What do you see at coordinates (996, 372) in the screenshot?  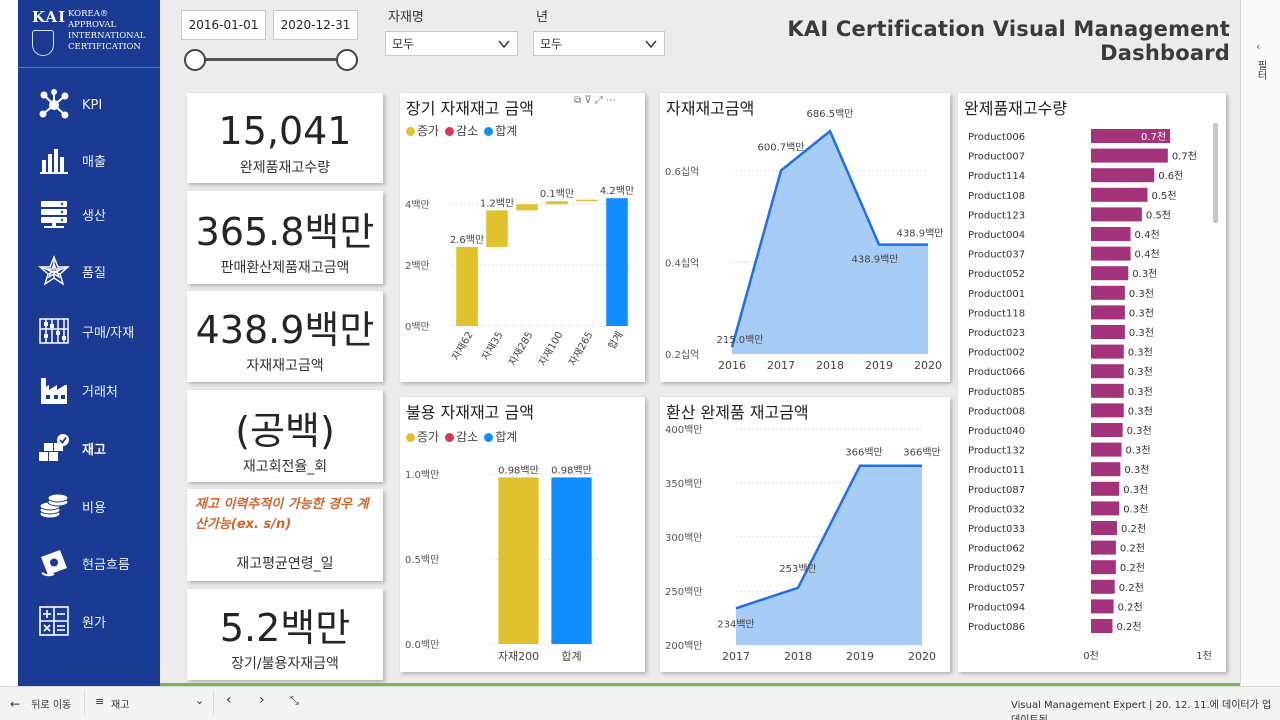 I see `bar-category-label: Product066` at bounding box center [996, 372].